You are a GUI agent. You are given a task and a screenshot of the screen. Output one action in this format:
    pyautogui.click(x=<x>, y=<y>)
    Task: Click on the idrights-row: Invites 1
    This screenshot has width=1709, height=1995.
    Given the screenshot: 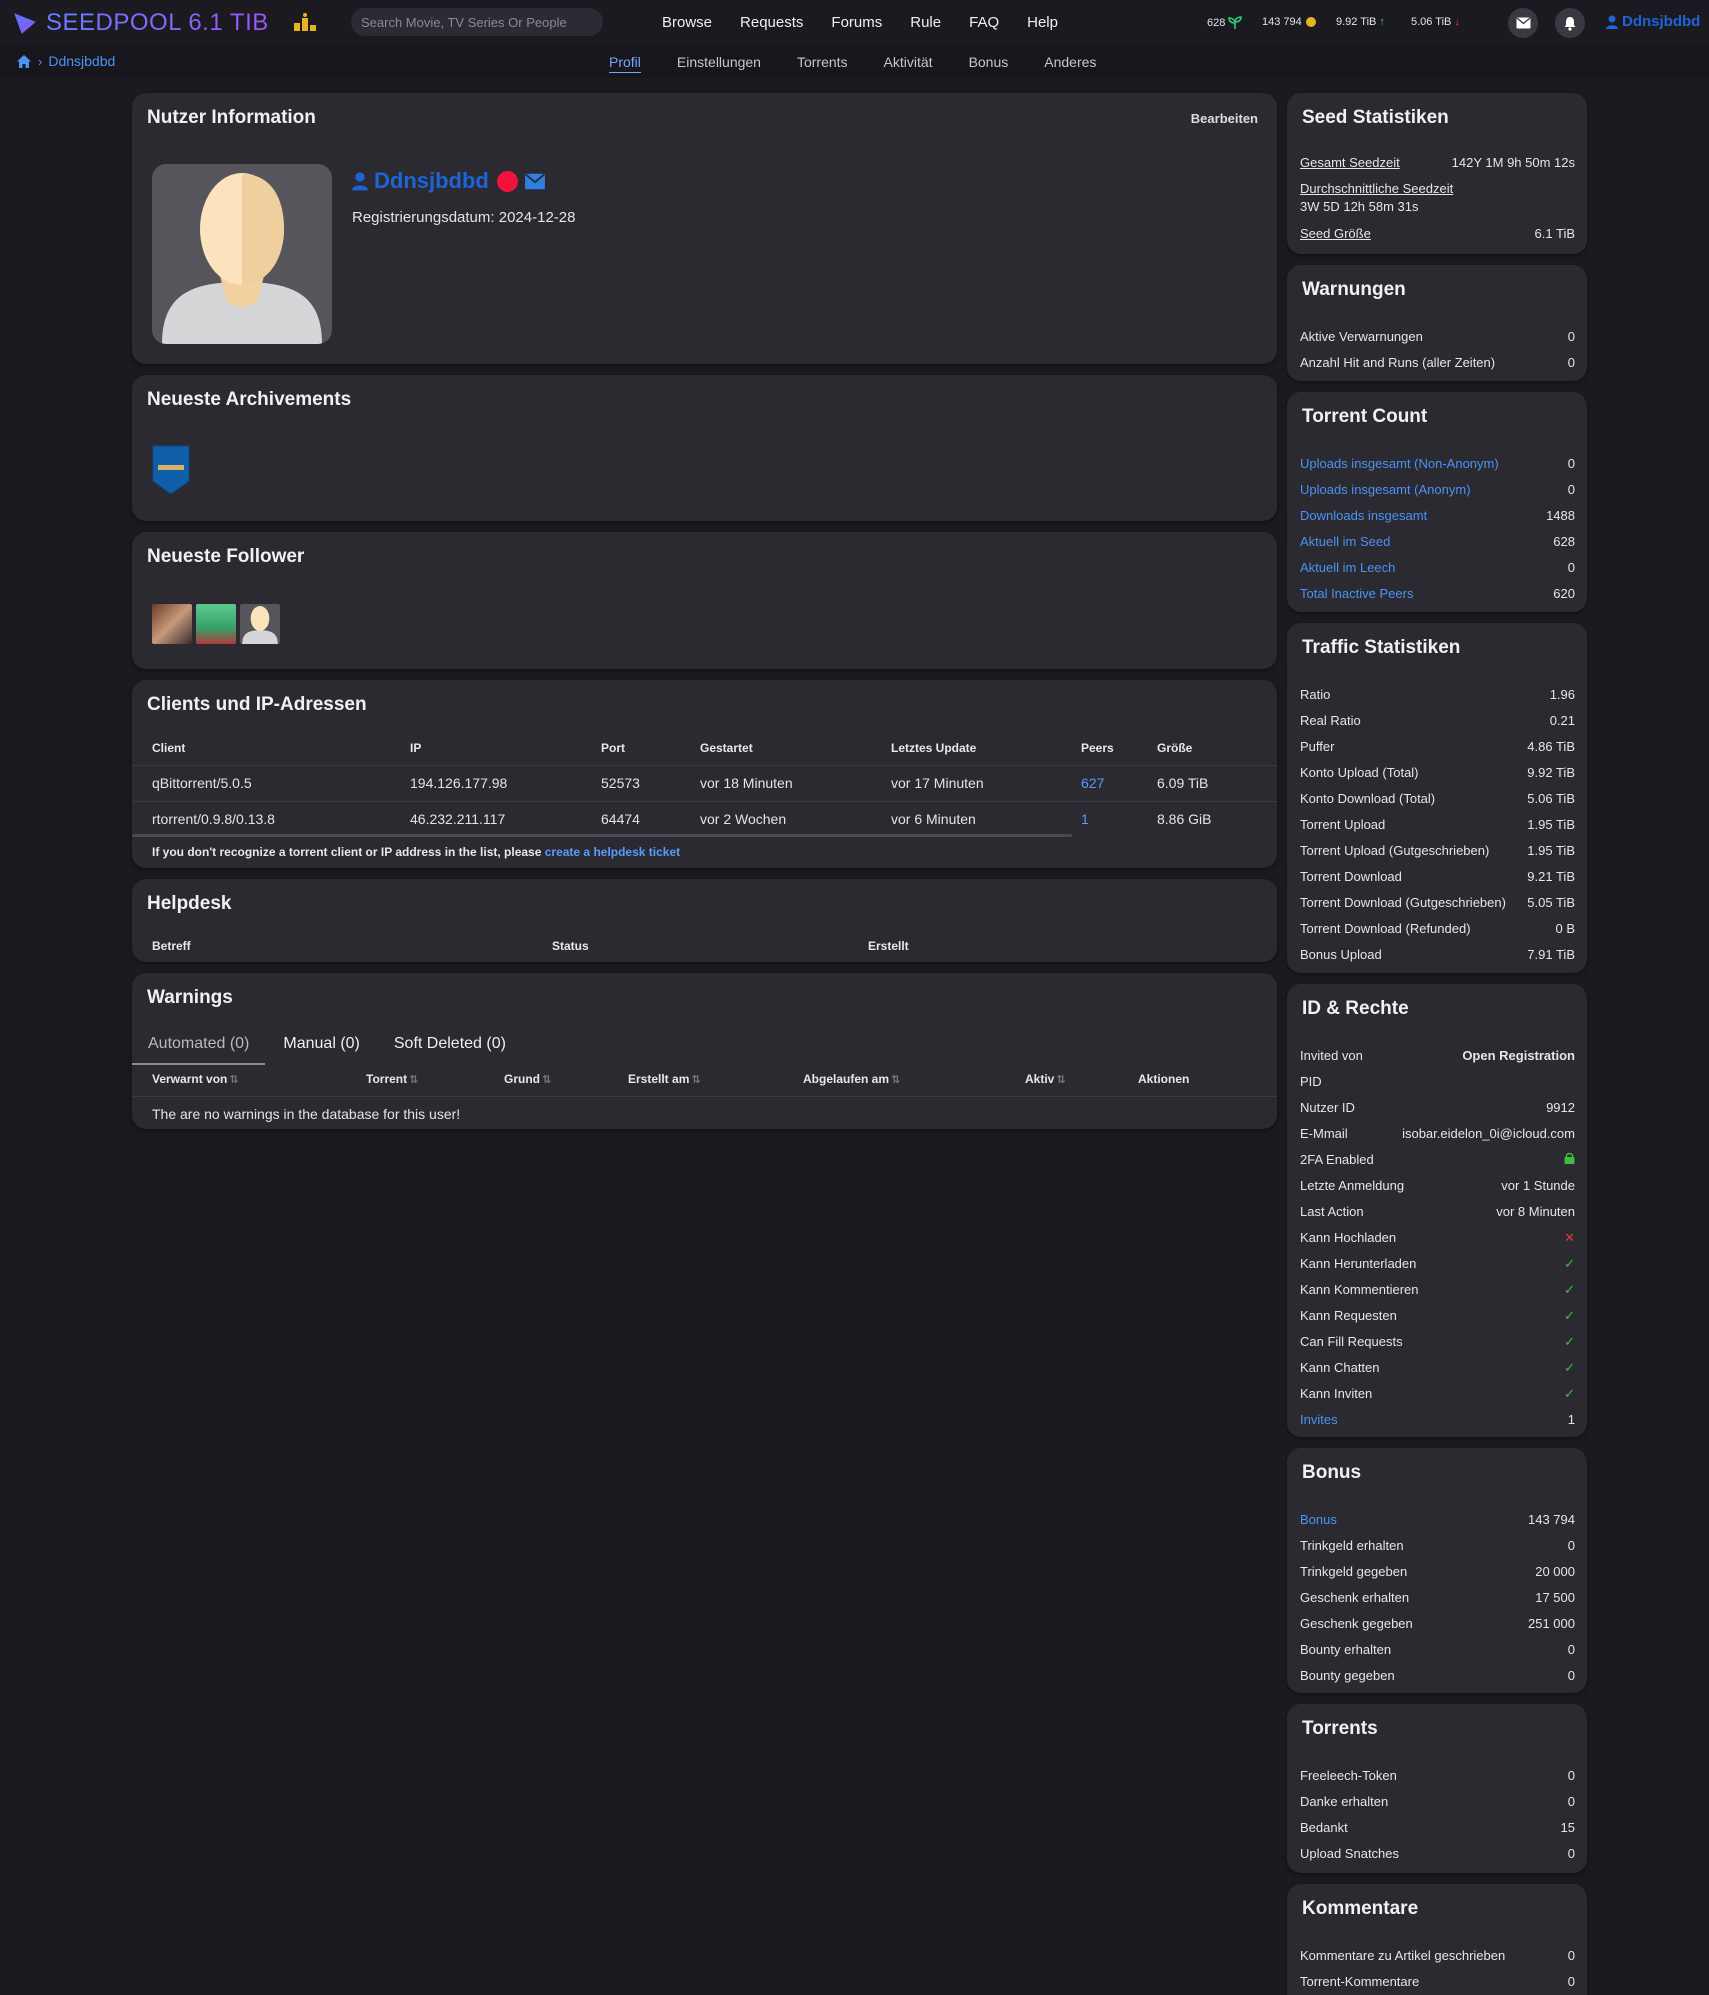 What is the action you would take?
    pyautogui.click(x=1437, y=1425)
    